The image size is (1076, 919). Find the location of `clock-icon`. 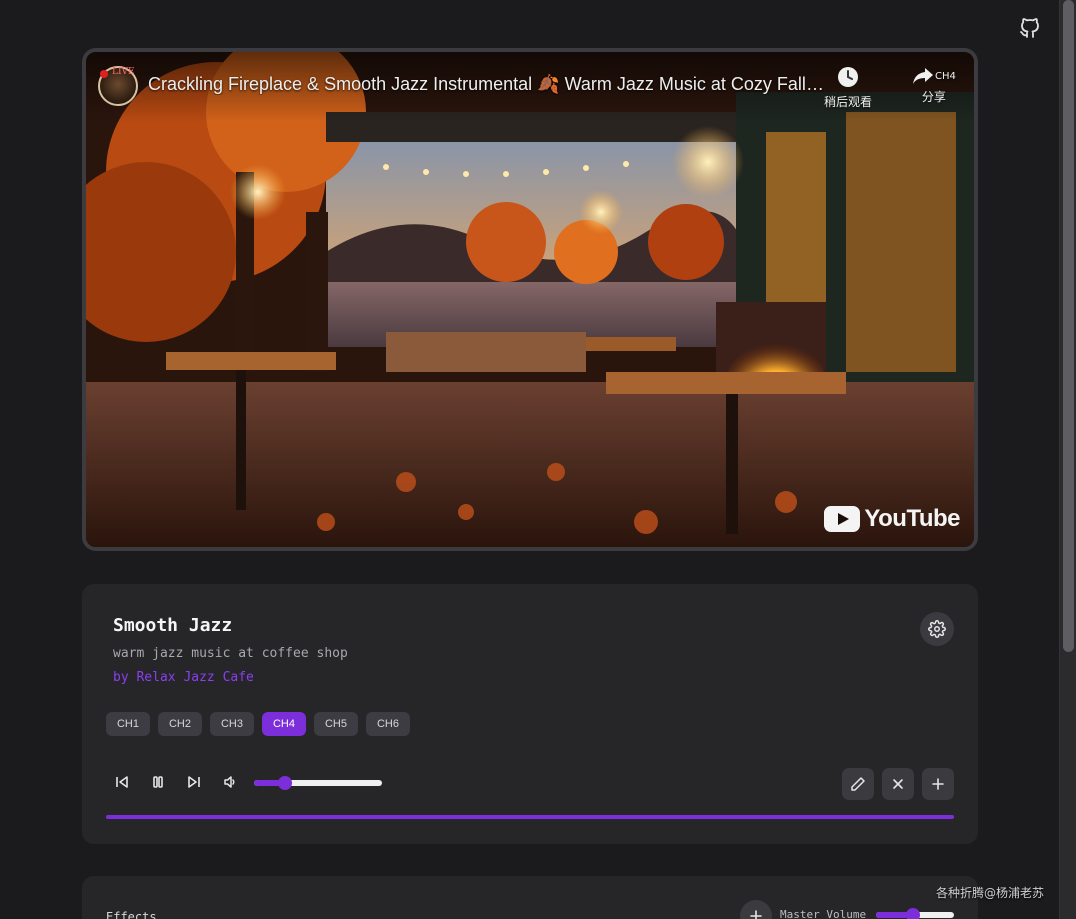

clock-icon is located at coordinates (848, 77).